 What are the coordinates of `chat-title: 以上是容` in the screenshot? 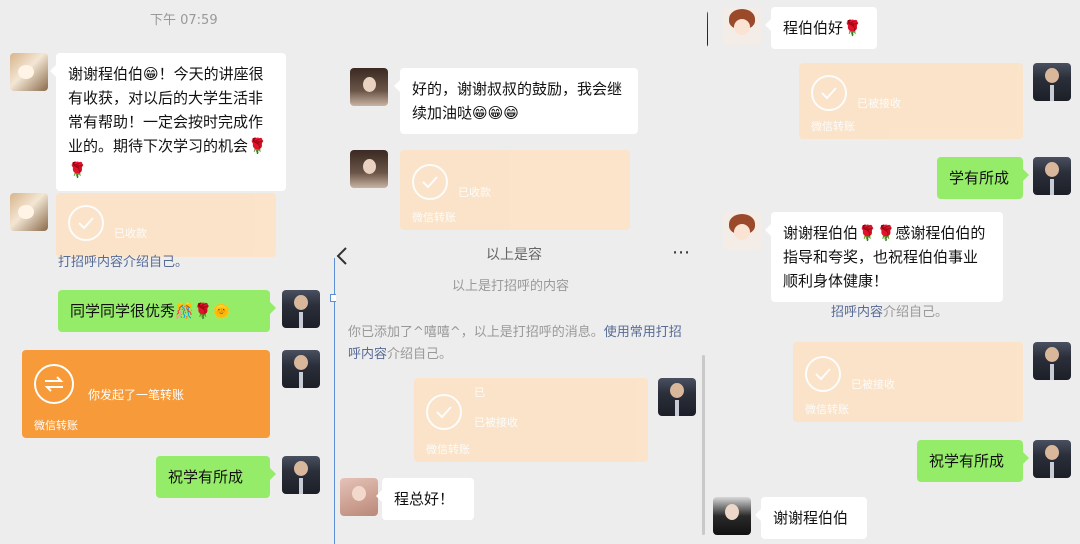 It's located at (514, 255).